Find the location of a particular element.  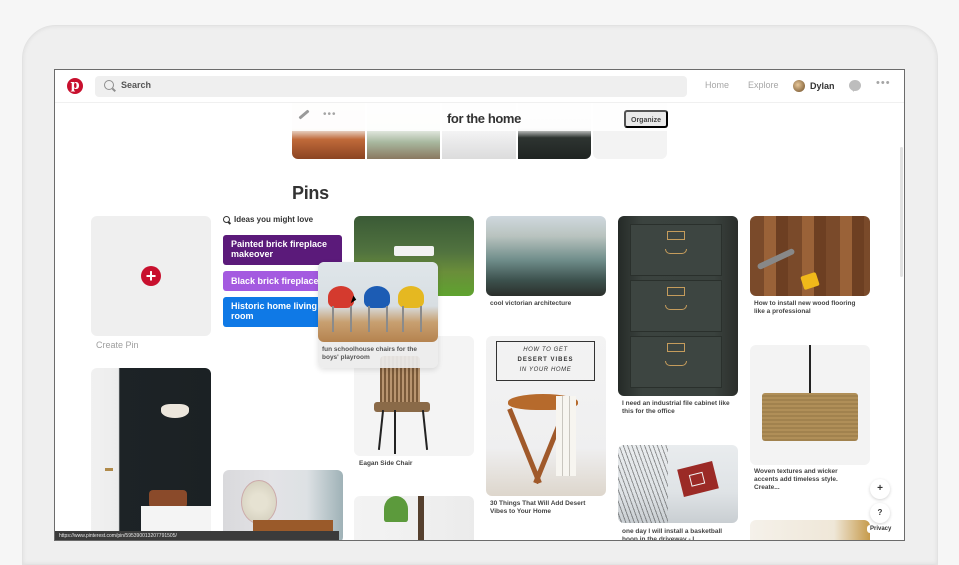

board-more-icon: ••• is located at coordinates (330, 114).